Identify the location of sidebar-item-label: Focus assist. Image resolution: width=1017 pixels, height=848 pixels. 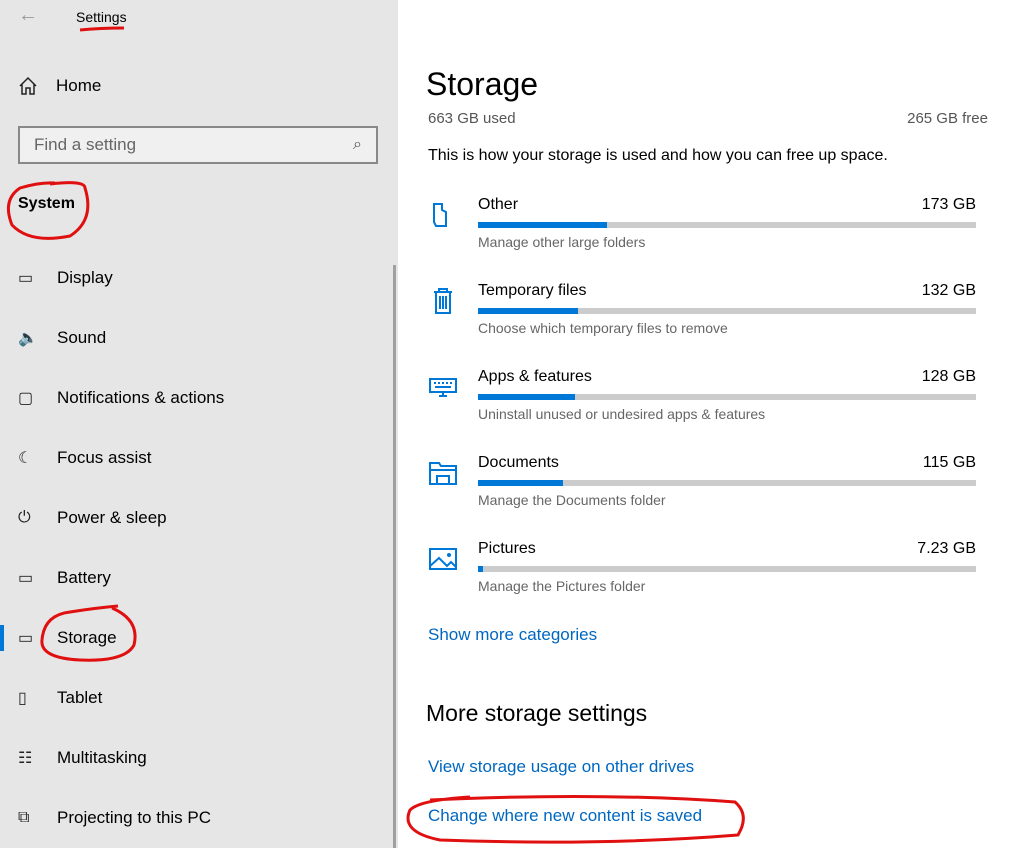
(104, 457).